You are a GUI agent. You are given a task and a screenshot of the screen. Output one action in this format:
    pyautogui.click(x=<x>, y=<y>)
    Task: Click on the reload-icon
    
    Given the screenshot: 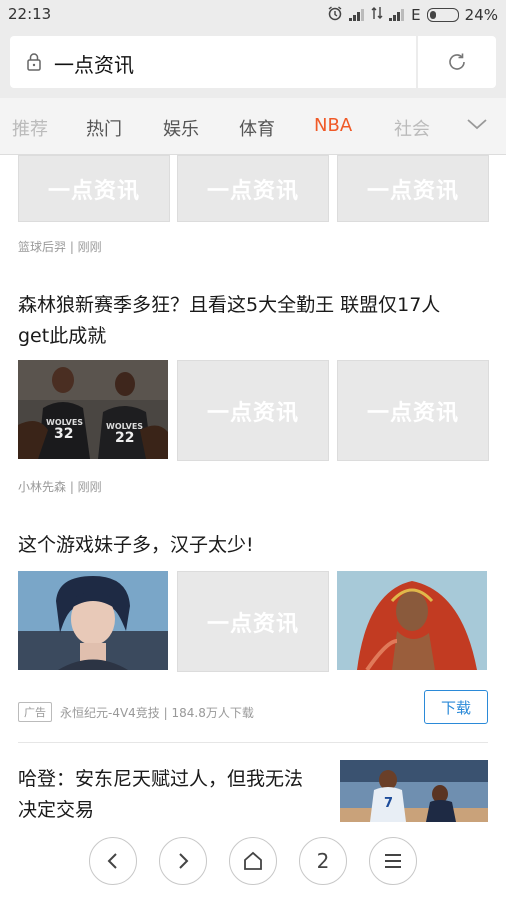 What is the action you would take?
    pyautogui.click(x=457, y=61)
    